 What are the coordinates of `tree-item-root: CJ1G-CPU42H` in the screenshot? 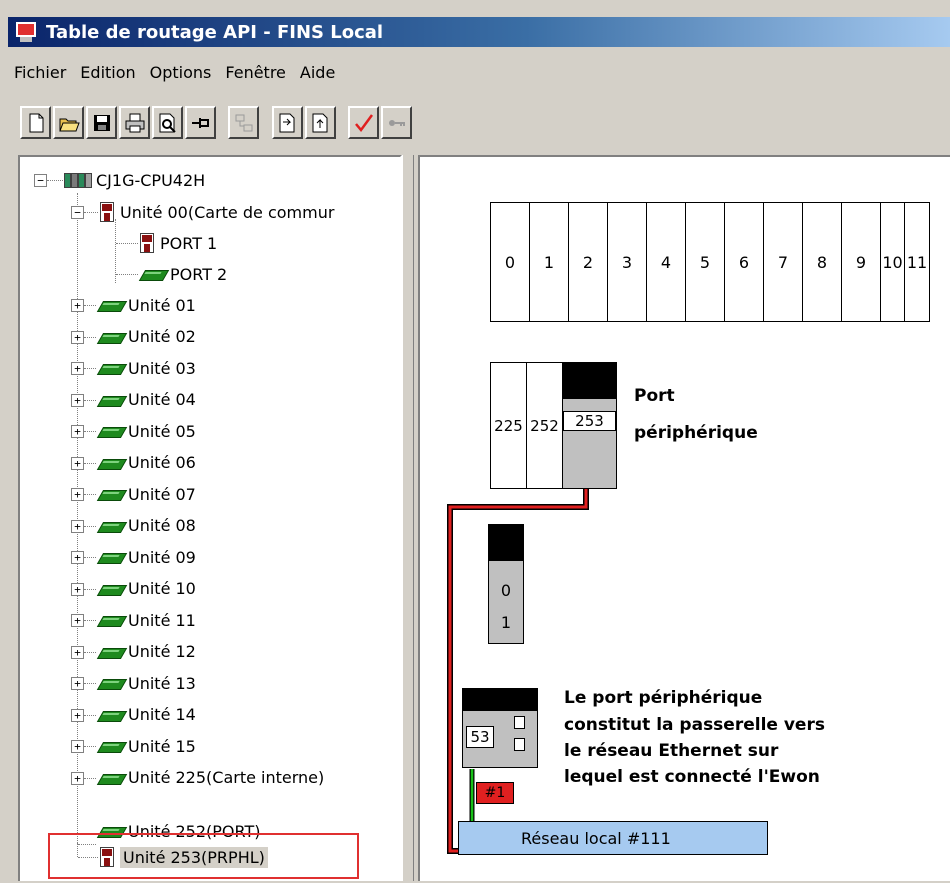 It's located at (134, 180).